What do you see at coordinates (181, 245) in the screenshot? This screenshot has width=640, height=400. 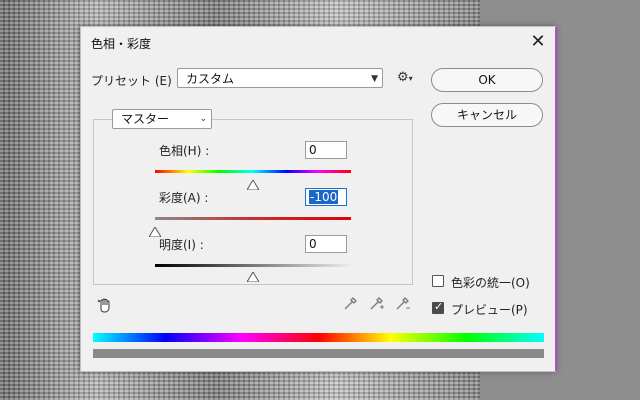 I see `lightness-label: 明度(I) :` at bounding box center [181, 245].